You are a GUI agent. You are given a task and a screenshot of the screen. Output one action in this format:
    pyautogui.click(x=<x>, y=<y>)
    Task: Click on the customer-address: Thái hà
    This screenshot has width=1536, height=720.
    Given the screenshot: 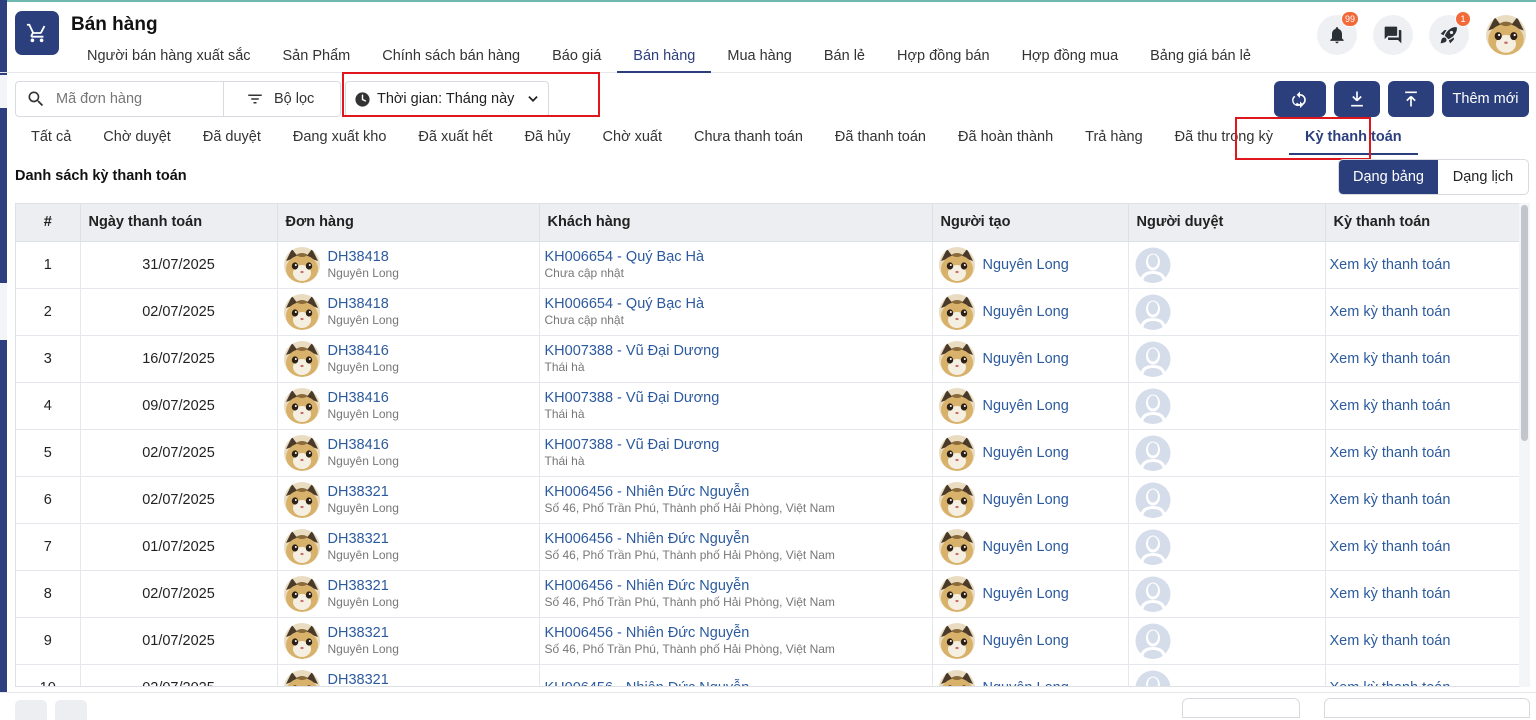 What is the action you would take?
    pyautogui.click(x=564, y=460)
    